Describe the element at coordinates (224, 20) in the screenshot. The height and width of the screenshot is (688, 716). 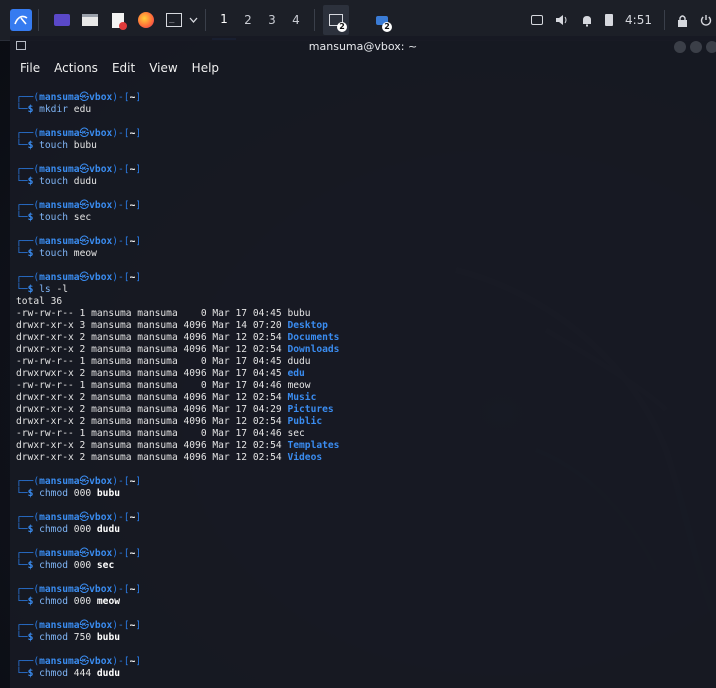
I see `workspace-1: 1` at that location.